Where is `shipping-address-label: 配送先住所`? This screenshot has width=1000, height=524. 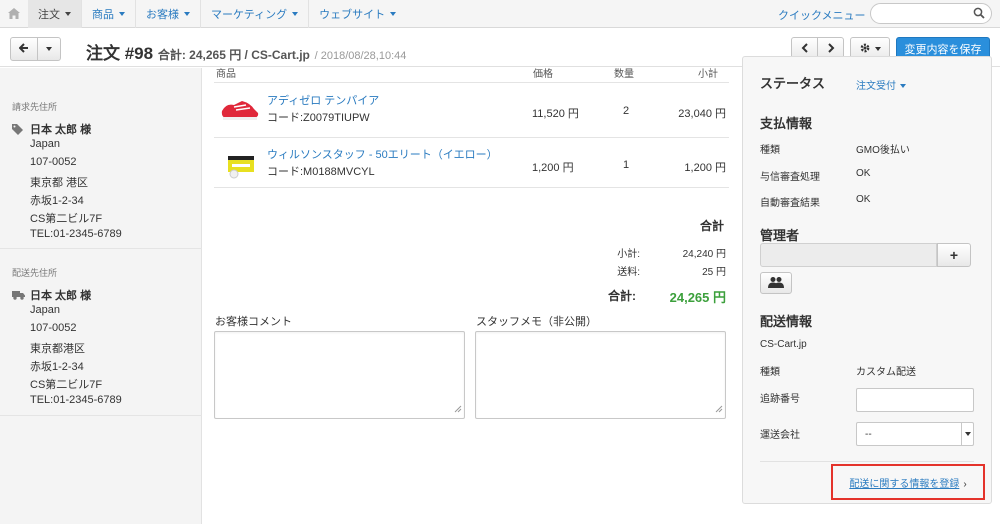 shipping-address-label: 配送先住所 is located at coordinates (35, 273).